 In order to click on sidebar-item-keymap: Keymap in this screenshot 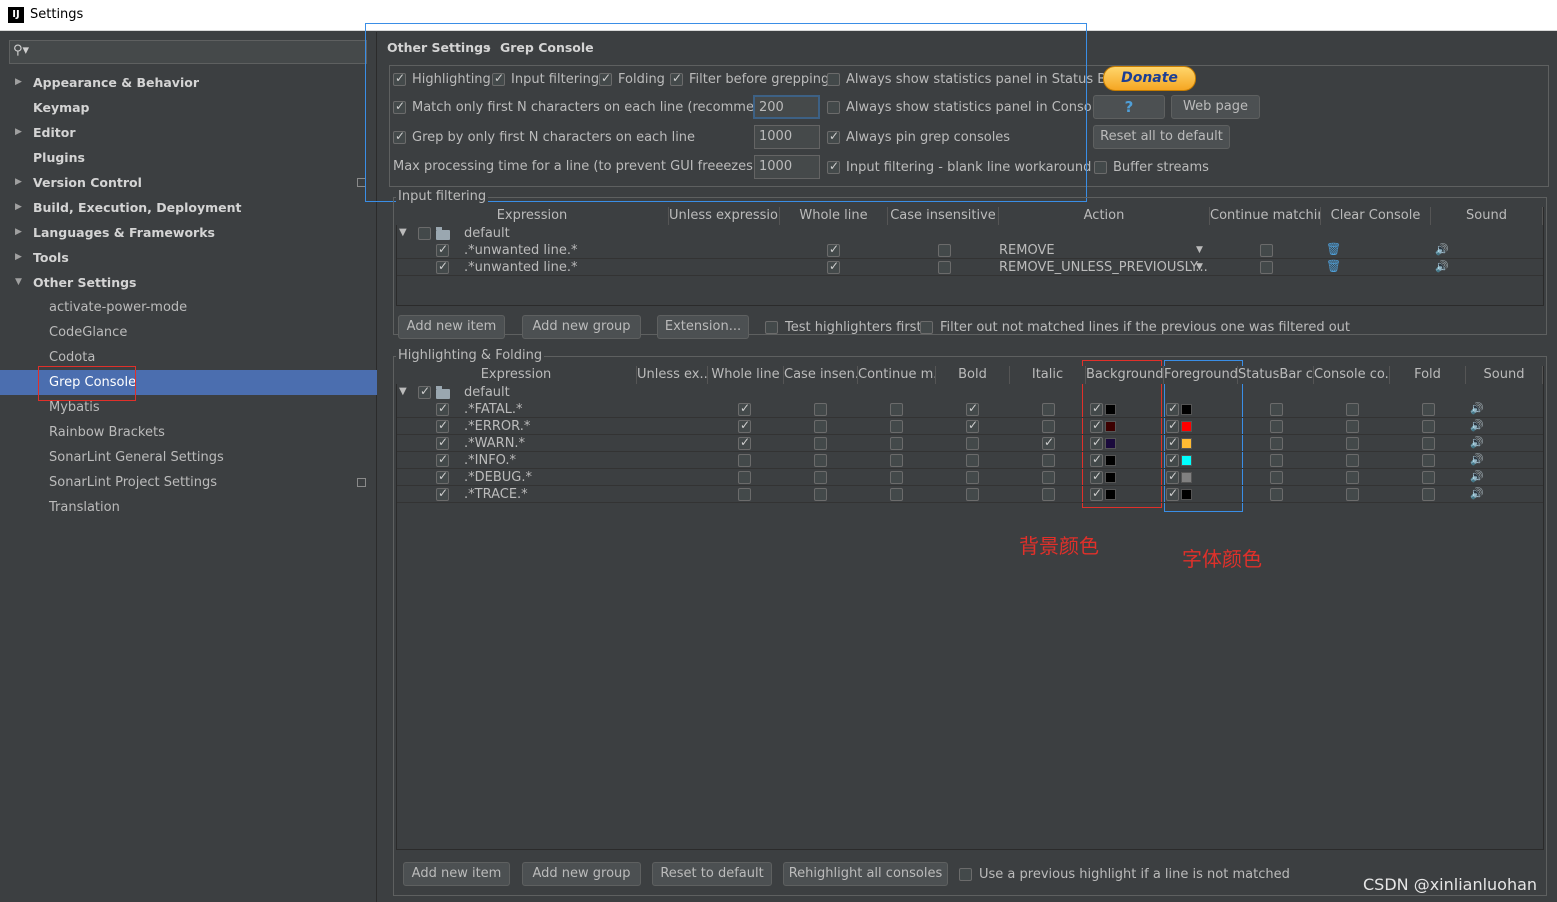, I will do `click(188, 107)`.